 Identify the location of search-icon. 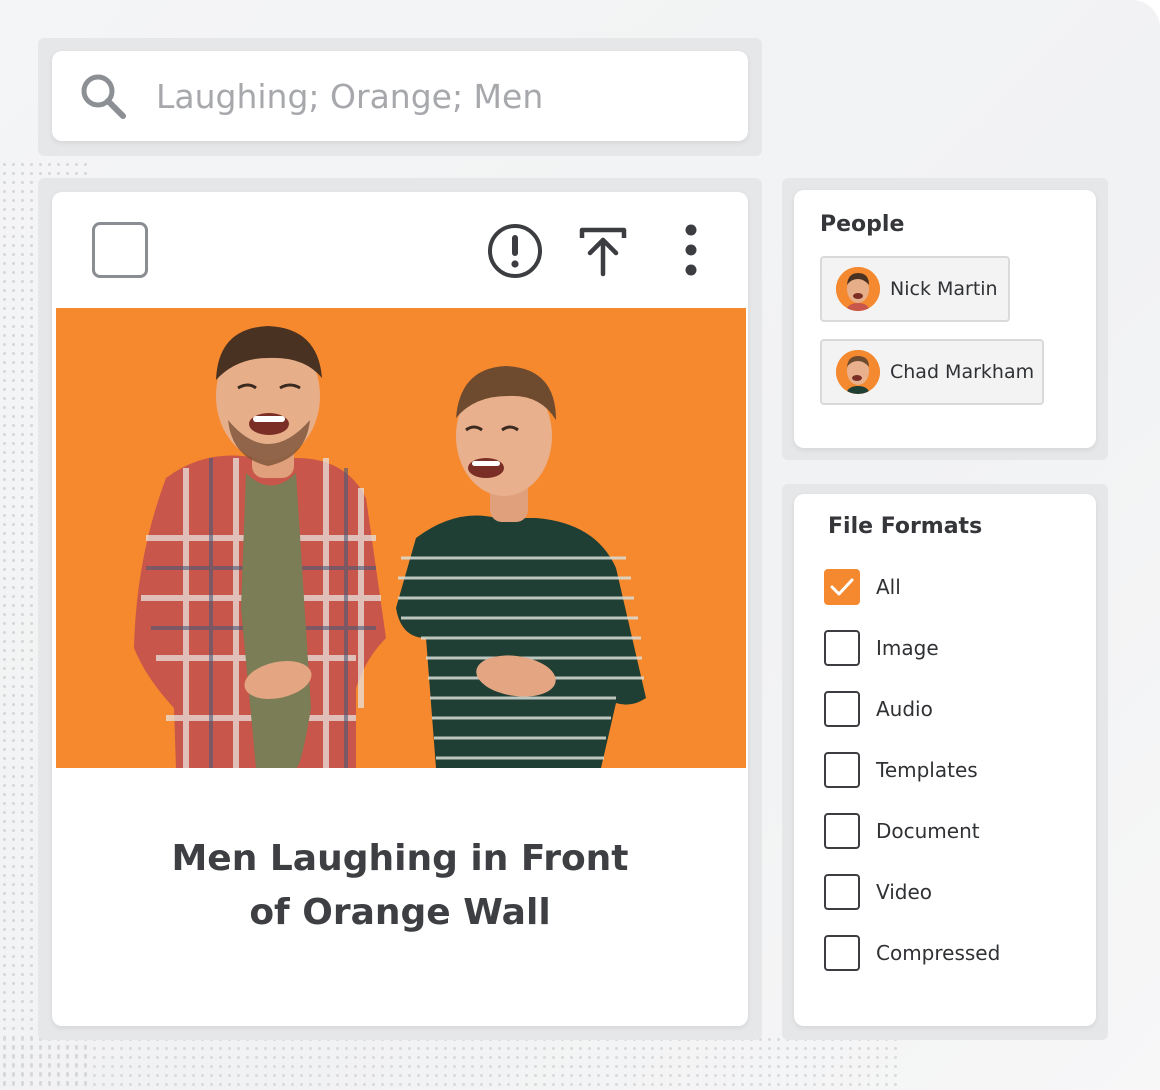
(103, 96).